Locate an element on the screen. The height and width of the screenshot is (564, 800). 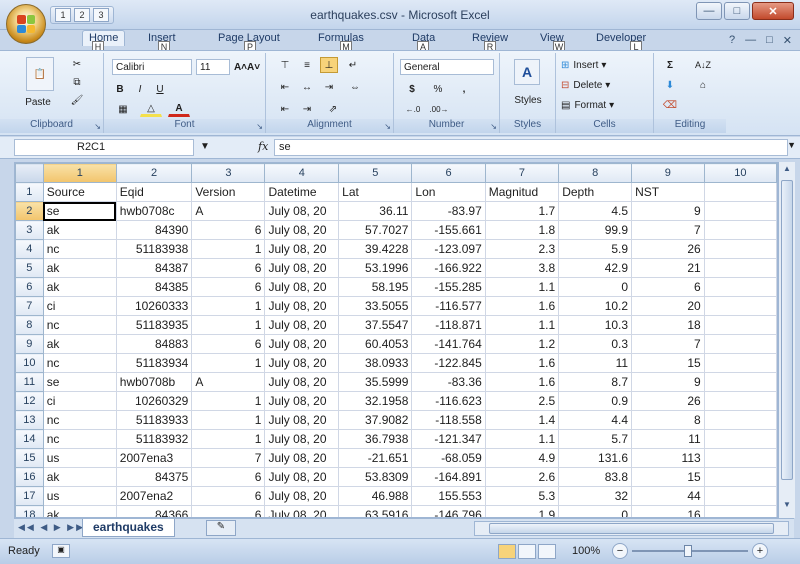
cell: se is located at coordinates (79, 382).